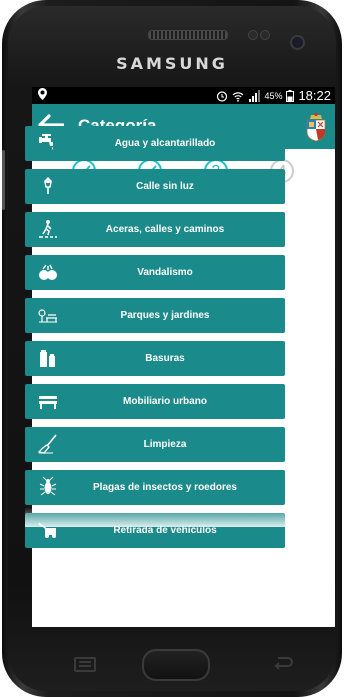  I want to click on street-lamp-icon, so click(48, 186).